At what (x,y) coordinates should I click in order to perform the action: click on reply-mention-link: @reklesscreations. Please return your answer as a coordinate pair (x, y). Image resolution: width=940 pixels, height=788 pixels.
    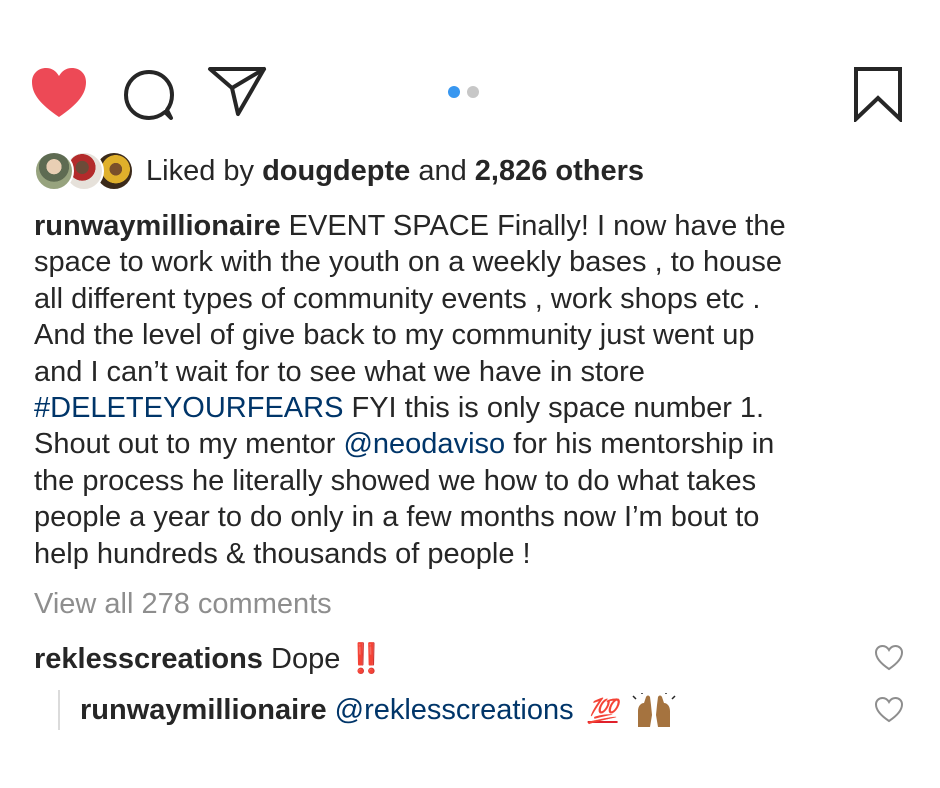
    Looking at the image, I should click on (454, 710).